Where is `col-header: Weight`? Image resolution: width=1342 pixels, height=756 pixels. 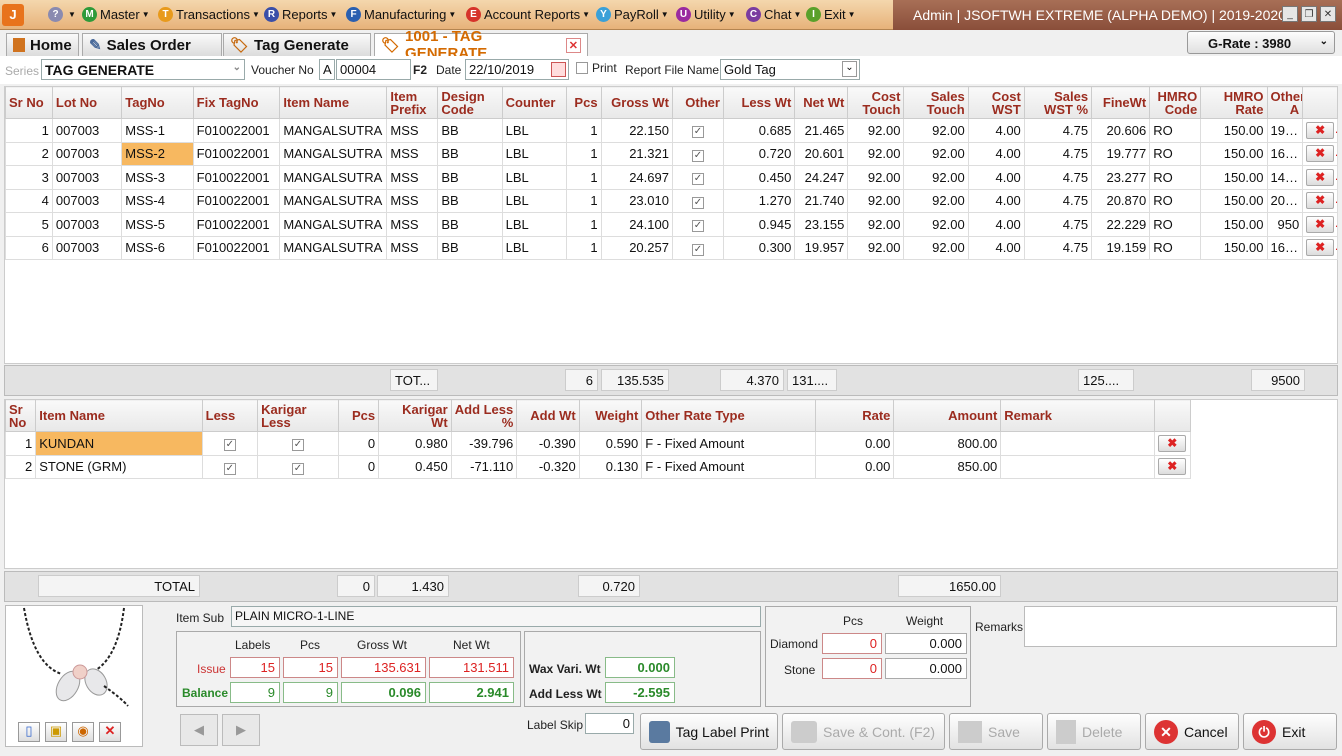 col-header: Weight is located at coordinates (610, 415).